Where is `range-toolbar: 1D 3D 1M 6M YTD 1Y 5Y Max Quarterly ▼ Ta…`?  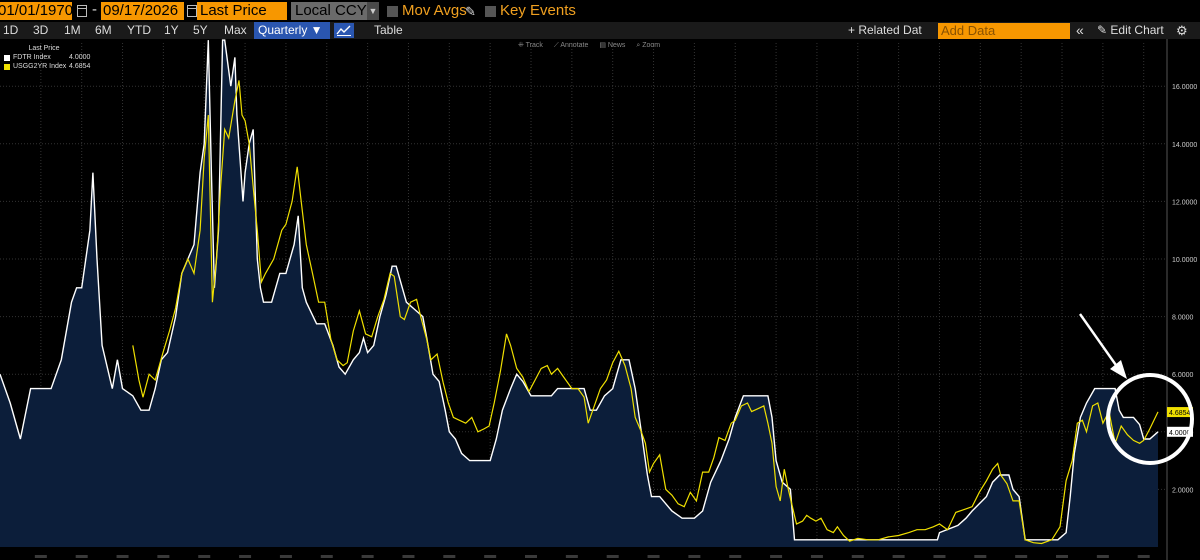 range-toolbar: 1D 3D 1M 6M YTD 1Y 5Y Max Quarterly ▼ Ta… is located at coordinates (600, 30).